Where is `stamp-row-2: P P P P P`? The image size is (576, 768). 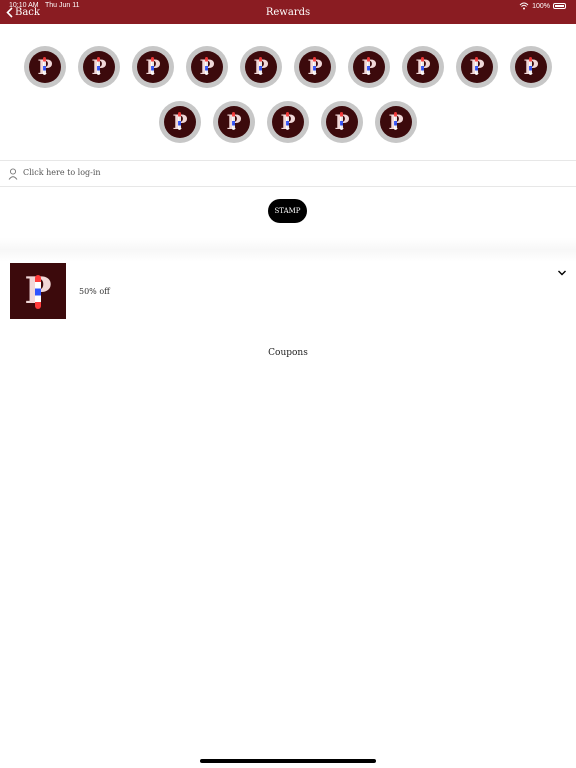
stamp-row-2: P P P P P is located at coordinates (288, 122).